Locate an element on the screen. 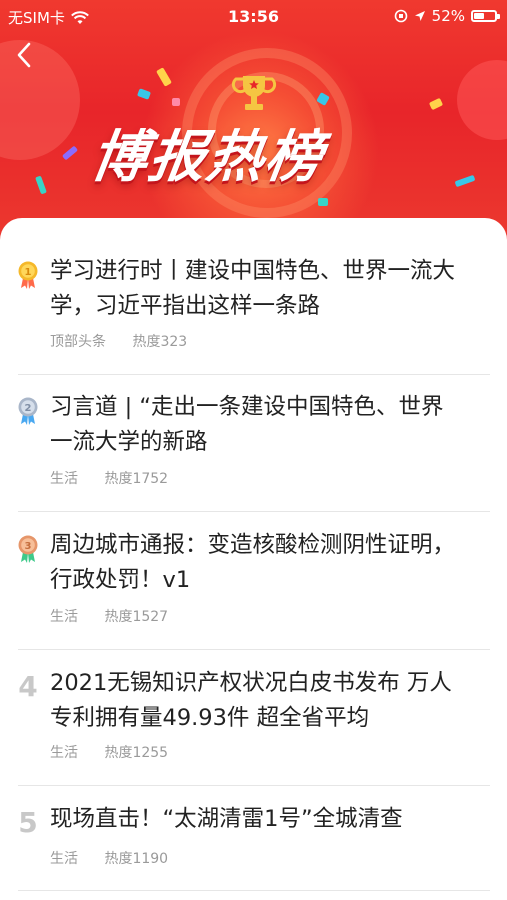 The width and height of the screenshot is (507, 900). location-arrow-icon is located at coordinates (419, 16).